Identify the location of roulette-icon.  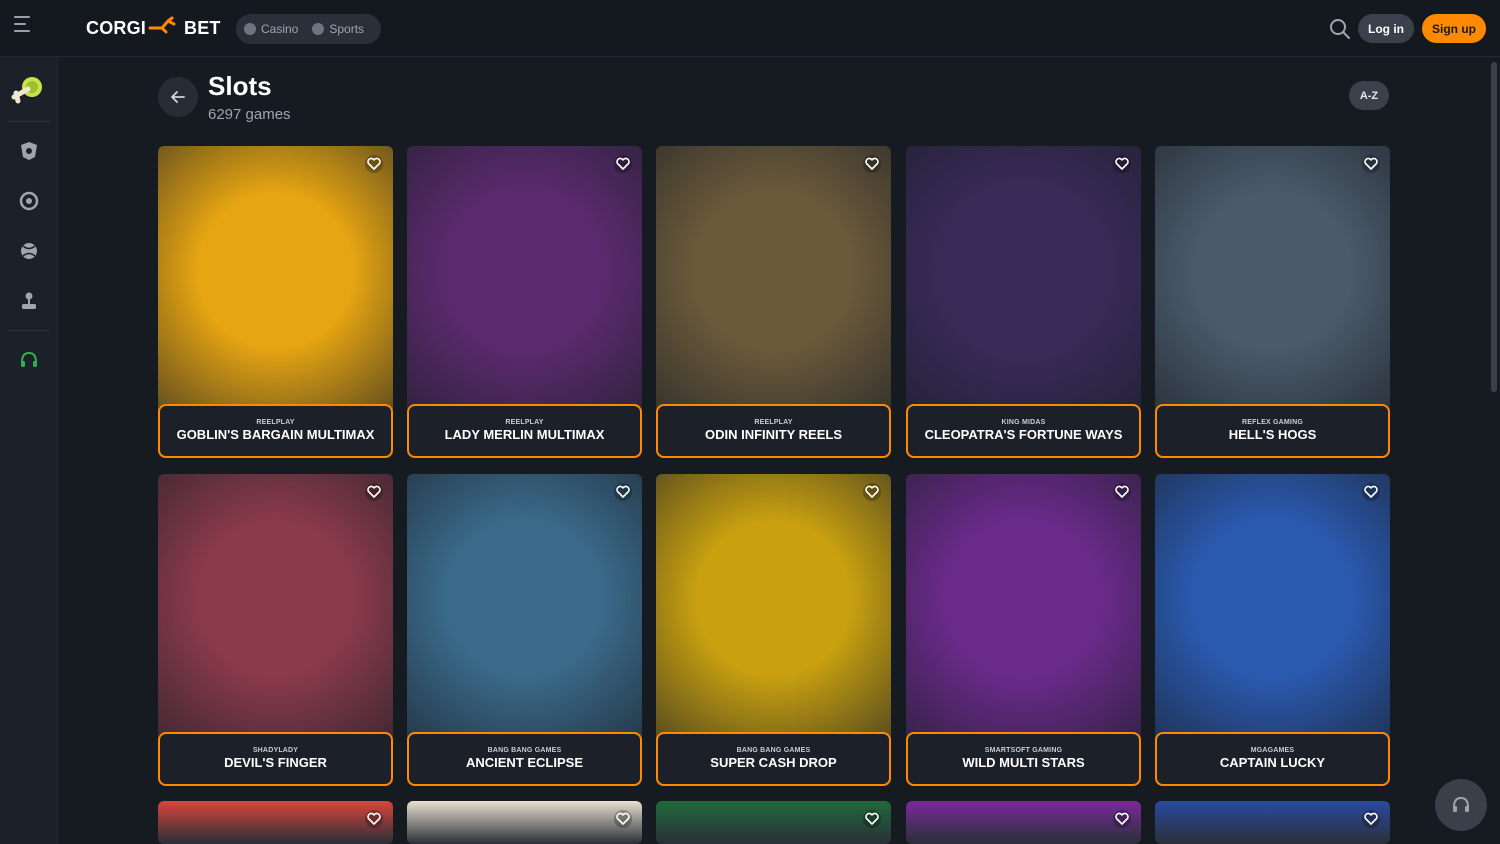
(29, 201).